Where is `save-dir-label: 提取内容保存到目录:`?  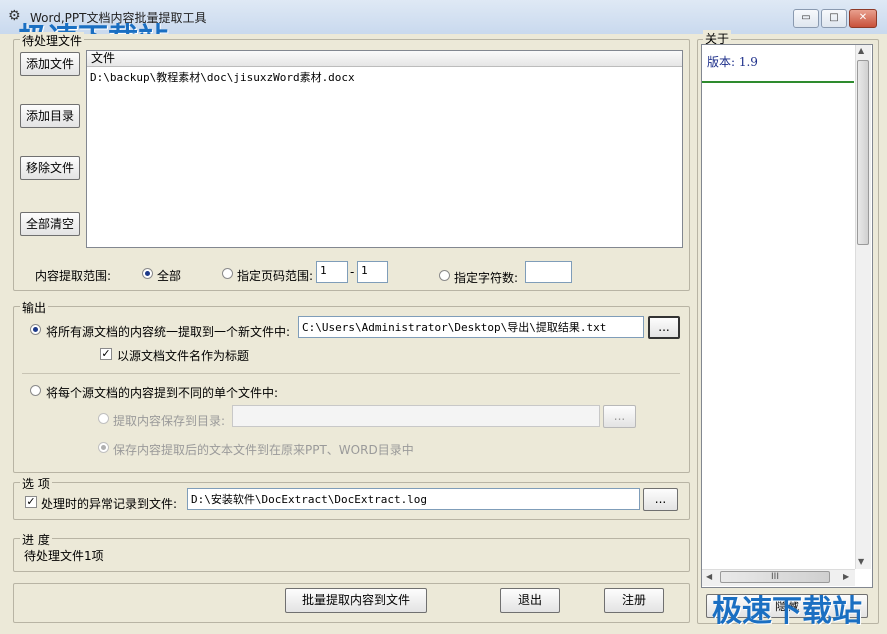 save-dir-label: 提取内容保存到目录: is located at coordinates (169, 421).